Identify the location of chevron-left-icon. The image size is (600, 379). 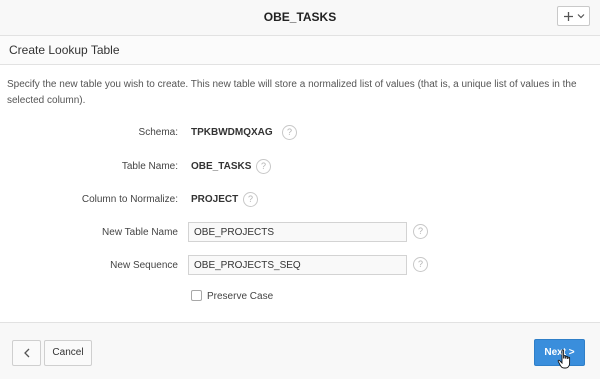
(26, 353).